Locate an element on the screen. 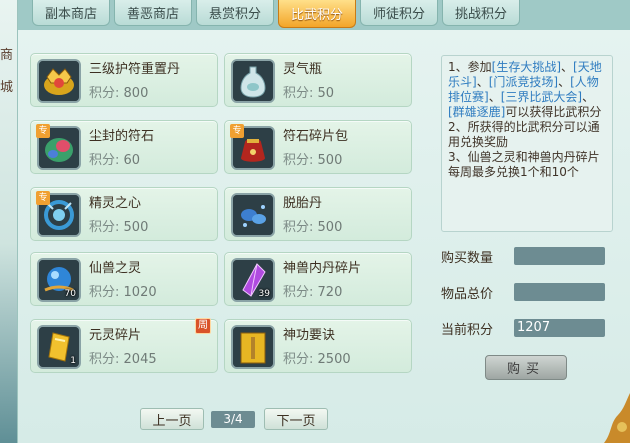 Image resolution: width=630 pixels, height=443 pixels. item-points-value: 1020 is located at coordinates (140, 292).